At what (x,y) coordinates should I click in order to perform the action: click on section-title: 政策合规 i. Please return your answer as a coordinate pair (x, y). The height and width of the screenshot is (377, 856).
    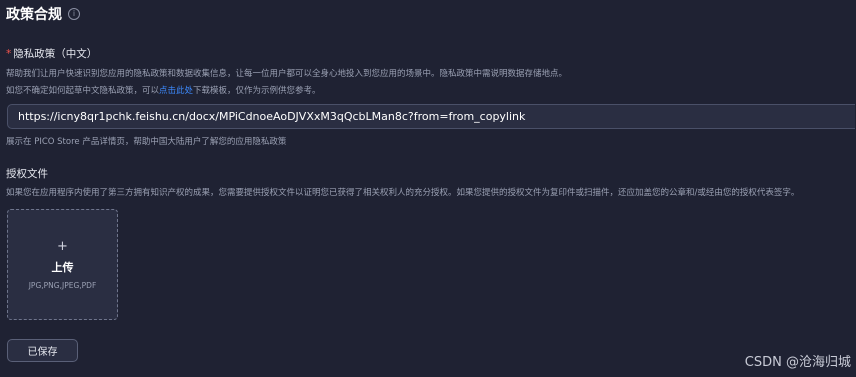
    Looking at the image, I should click on (43, 14).